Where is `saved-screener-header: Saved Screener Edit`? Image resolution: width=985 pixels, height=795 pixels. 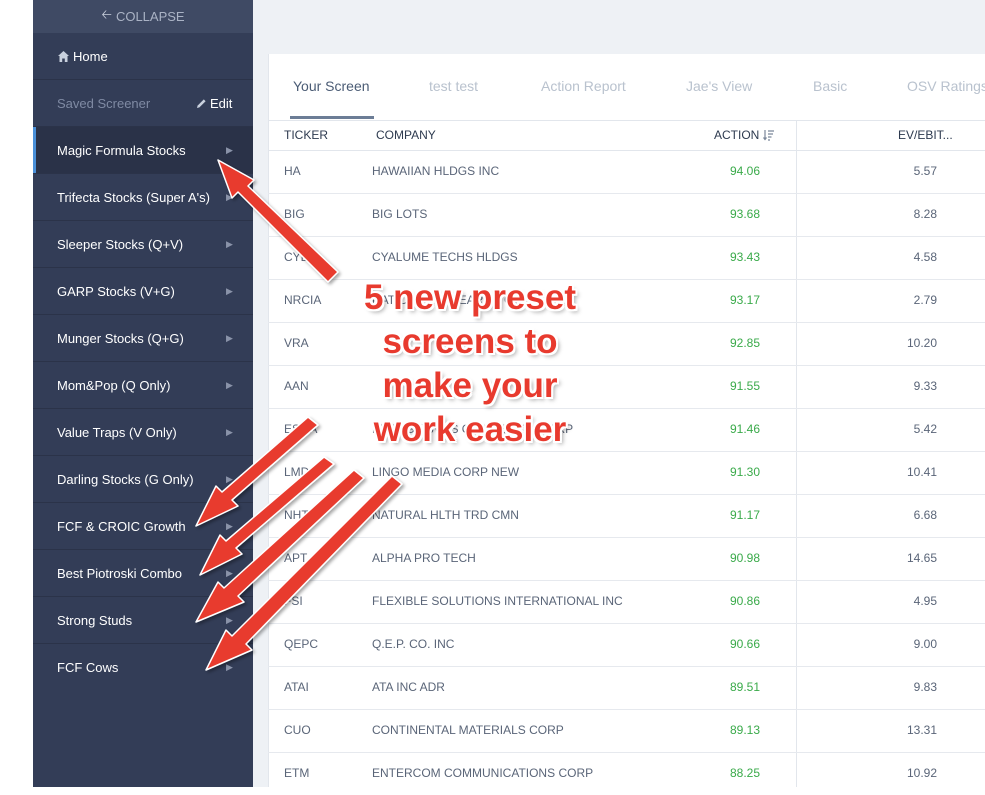 saved-screener-header: Saved Screener Edit is located at coordinates (143, 103).